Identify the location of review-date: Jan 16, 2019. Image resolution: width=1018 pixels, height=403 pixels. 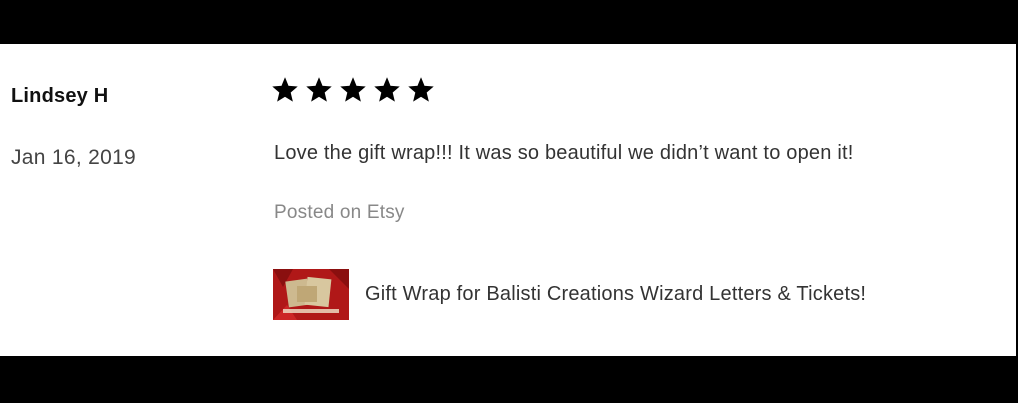
(74, 157).